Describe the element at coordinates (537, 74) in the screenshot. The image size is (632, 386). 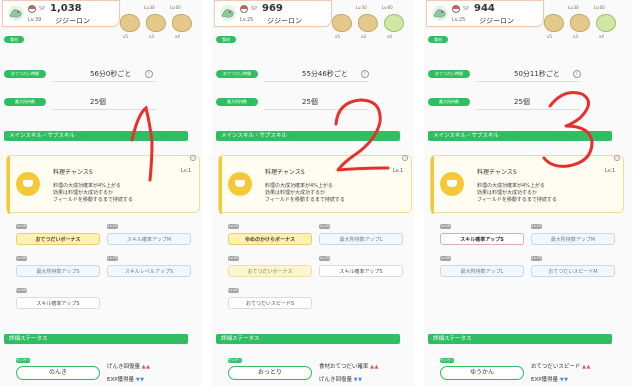
I see `help-interval-value: 50分11秒ごと` at that location.